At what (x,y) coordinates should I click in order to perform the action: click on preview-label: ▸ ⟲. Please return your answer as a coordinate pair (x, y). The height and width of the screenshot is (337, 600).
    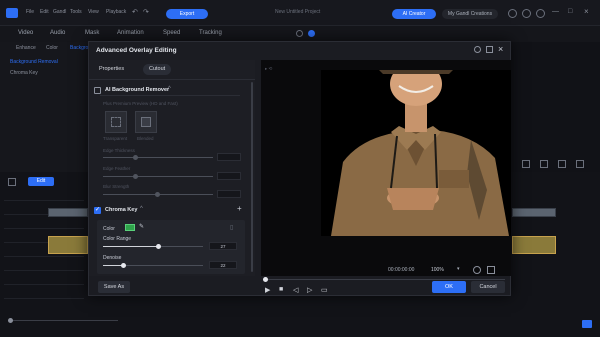
    Looking at the image, I should click on (269, 68).